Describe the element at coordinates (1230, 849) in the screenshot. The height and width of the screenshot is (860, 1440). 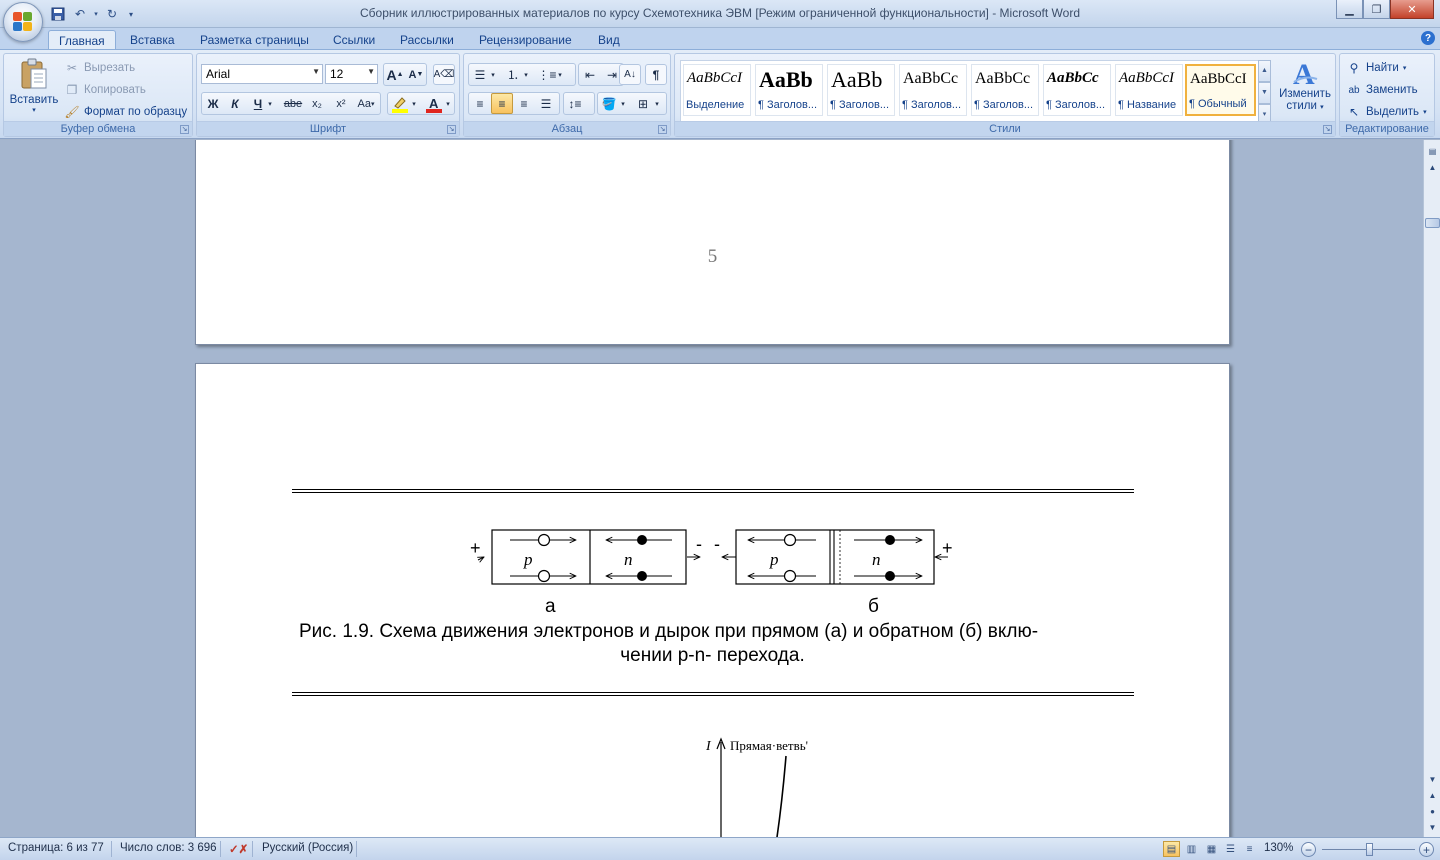
I see `outline-view-icon: ☰` at that location.